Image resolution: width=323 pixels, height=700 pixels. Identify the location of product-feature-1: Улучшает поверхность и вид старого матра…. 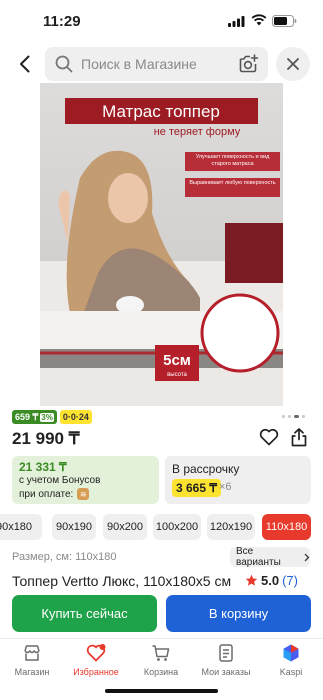
(232, 160).